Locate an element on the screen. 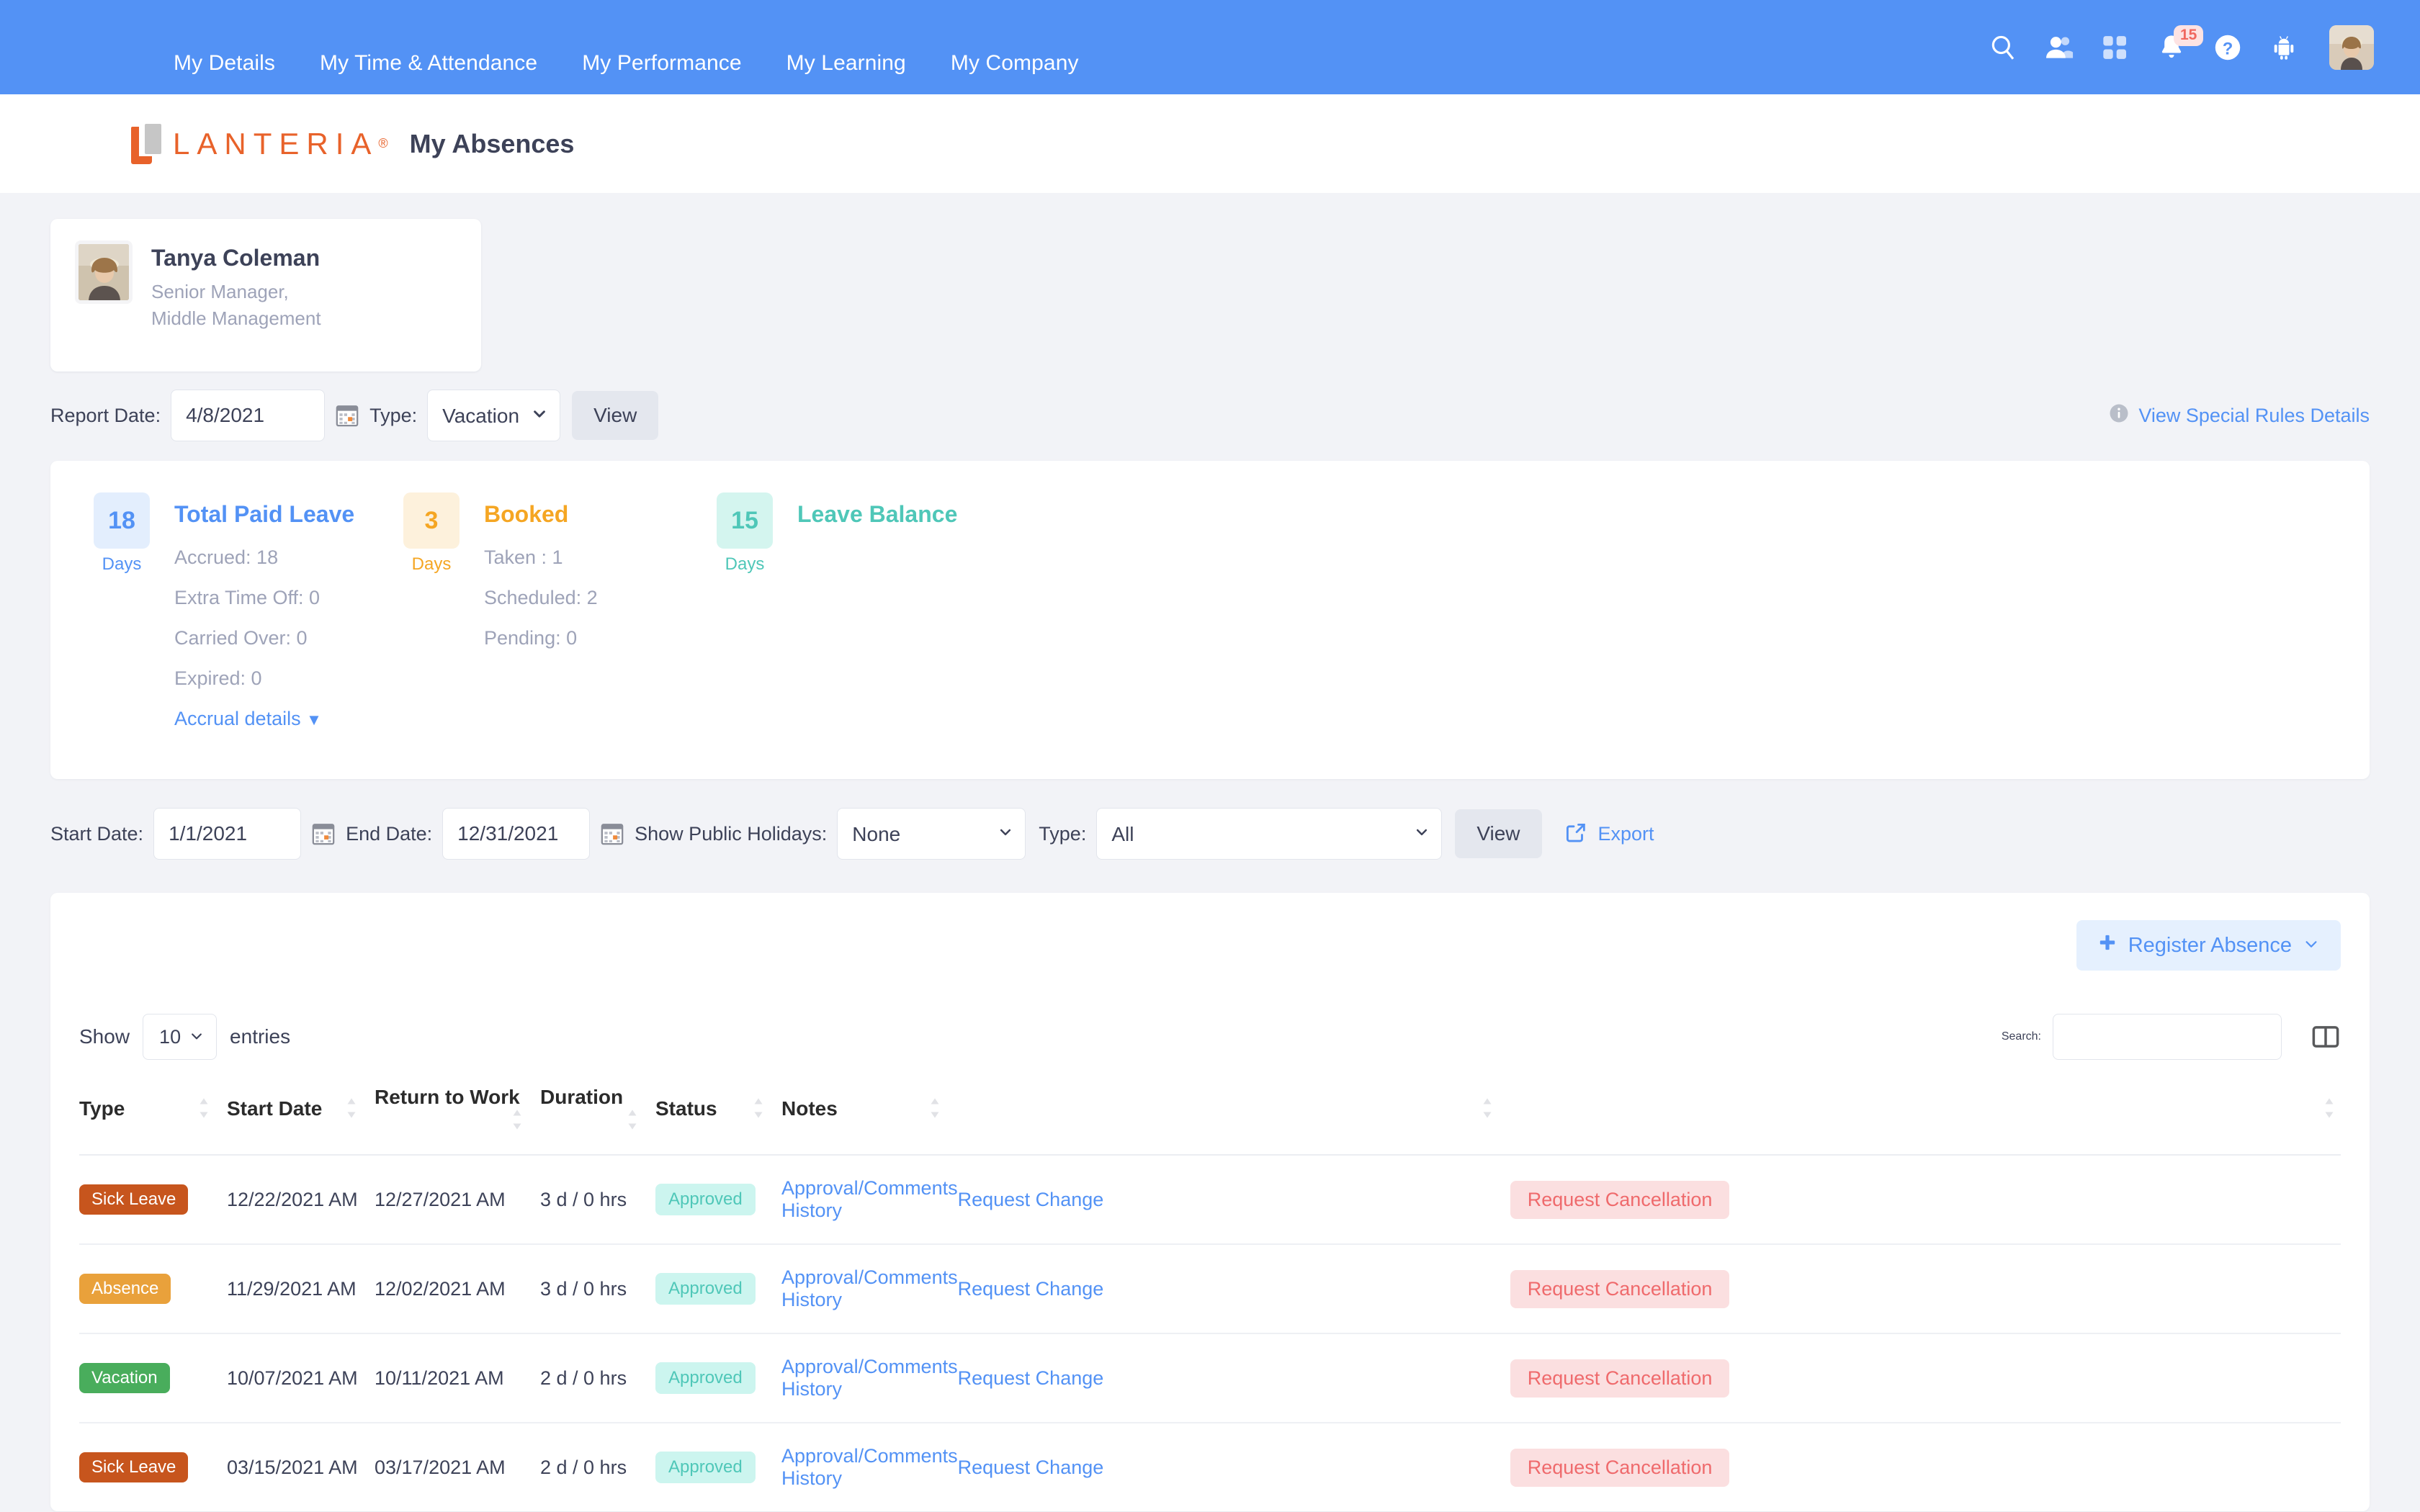 Image resolution: width=2420 pixels, height=1512 pixels. sort-icon-status is located at coordinates (759, 1110).